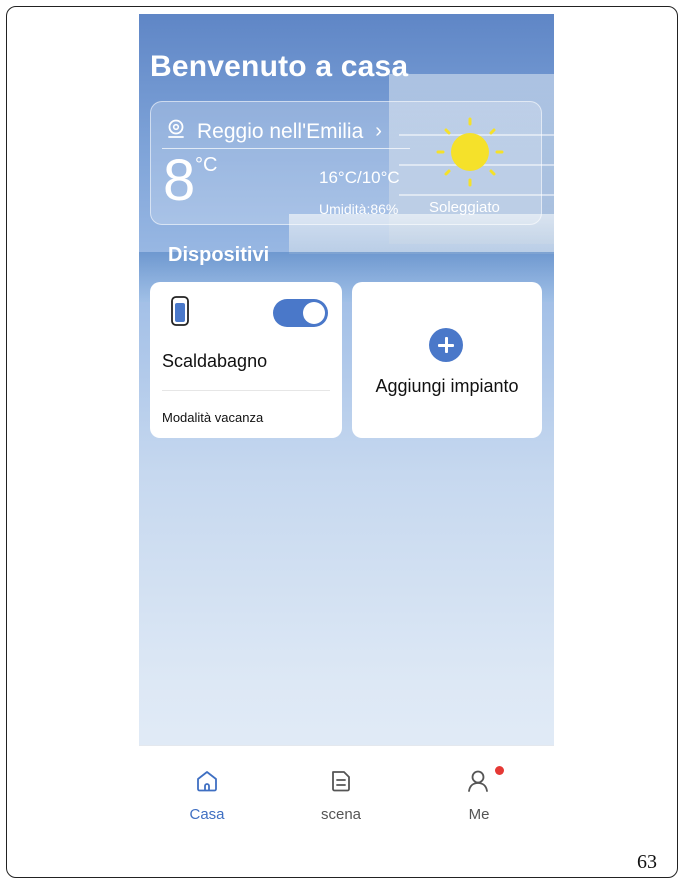 The width and height of the screenshot is (683, 884). Describe the element at coordinates (279, 66) in the screenshot. I see `page-title: Benvenuto a casa` at that location.